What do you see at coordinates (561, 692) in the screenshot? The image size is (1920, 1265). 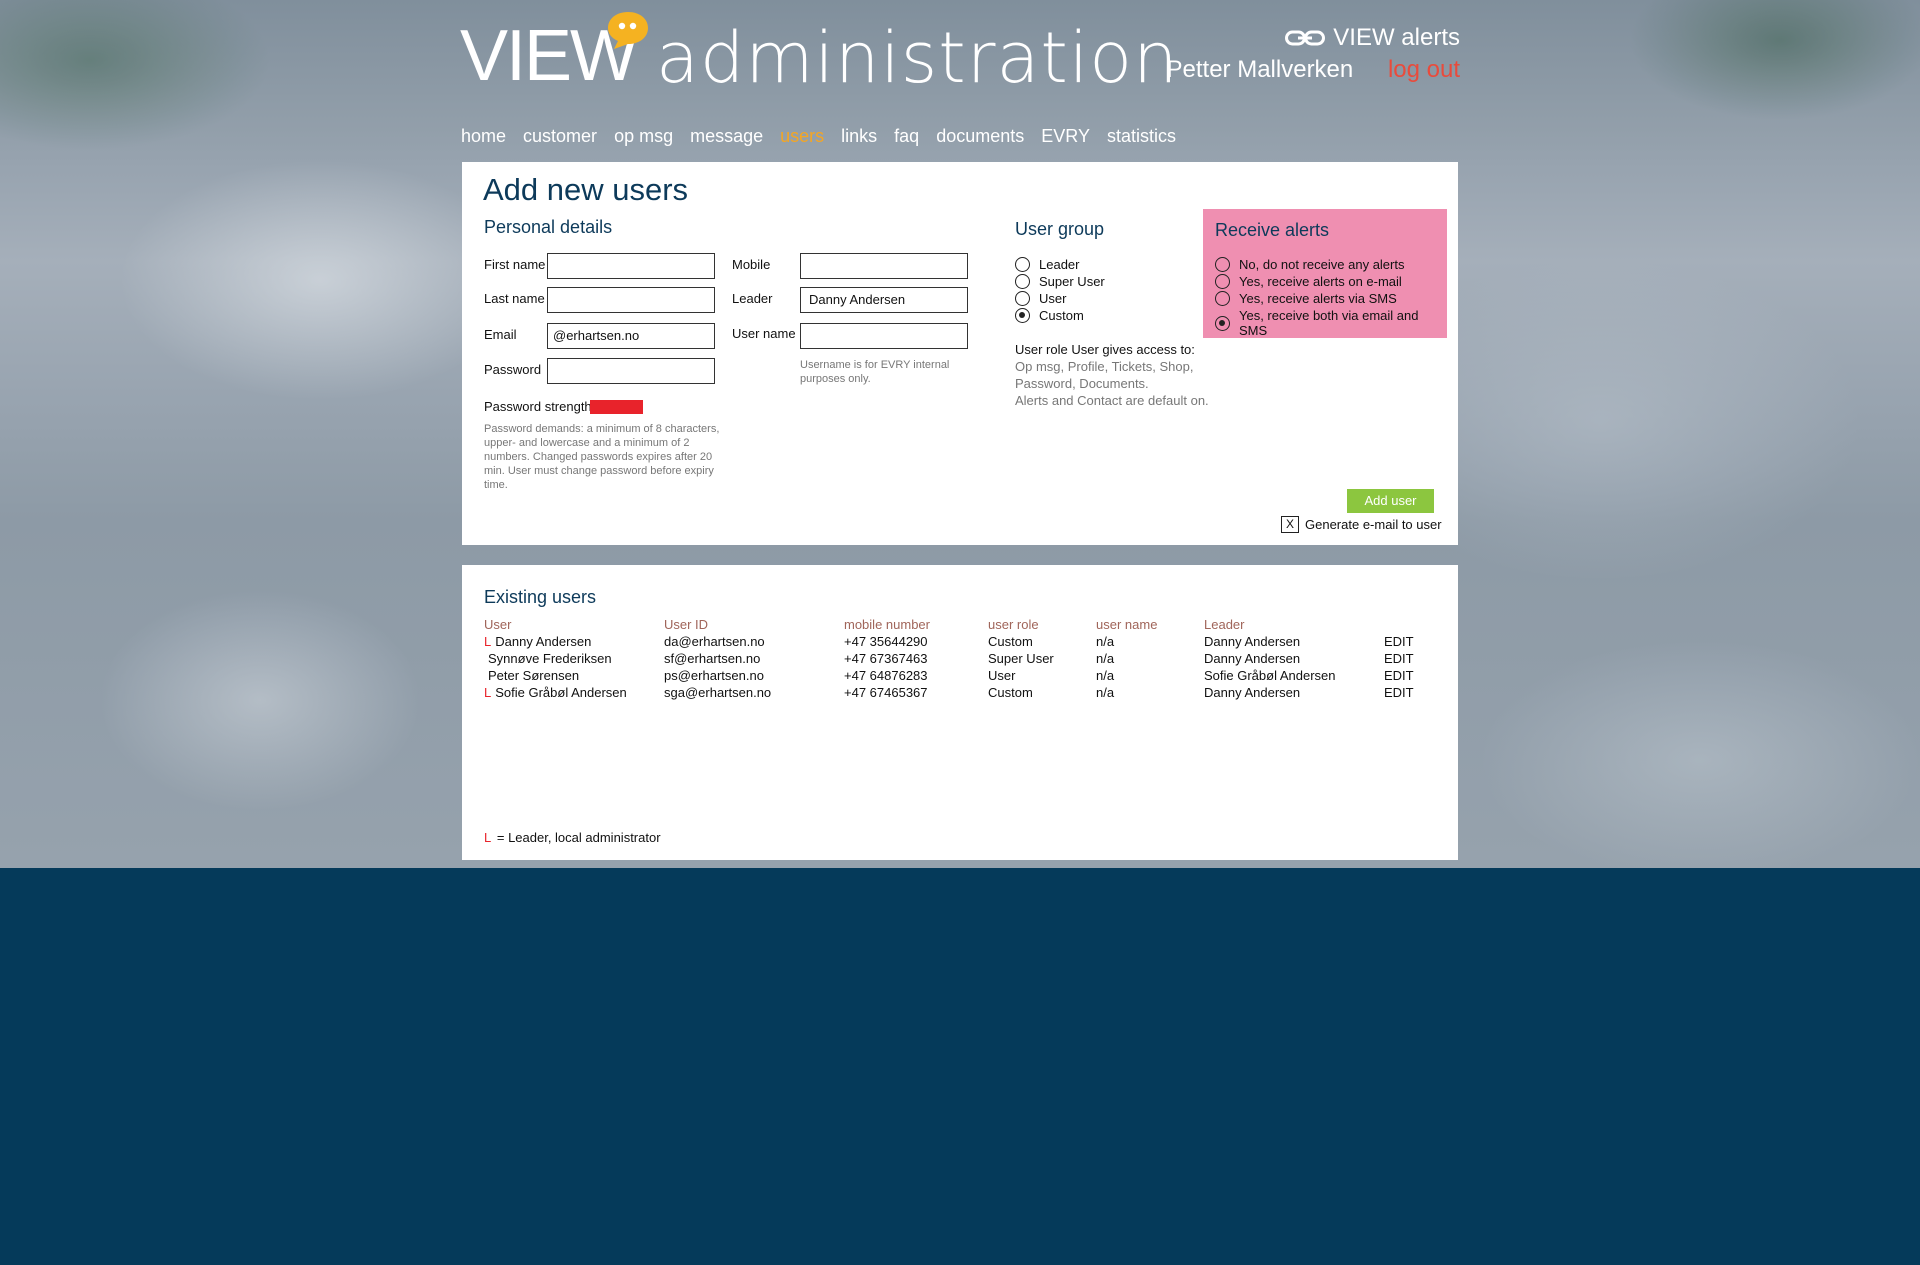 I see `user-name: Sofie Gråbøl Andersen` at bounding box center [561, 692].